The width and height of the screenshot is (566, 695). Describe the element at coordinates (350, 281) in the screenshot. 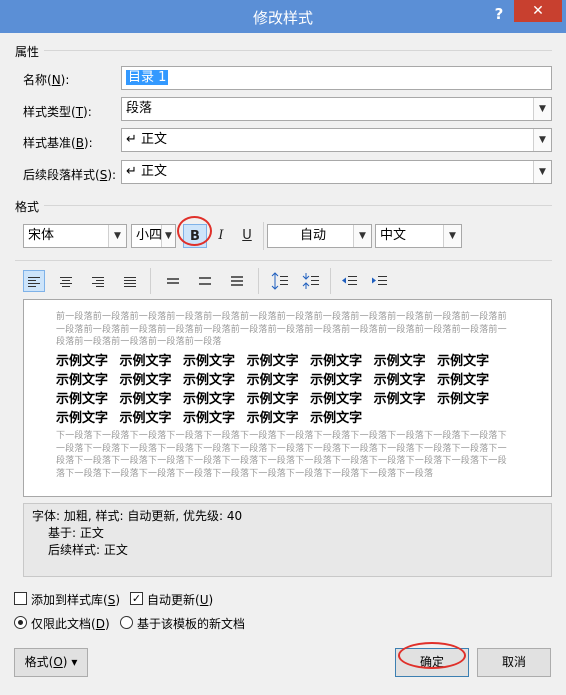

I see `decrease-indent-icon` at that location.